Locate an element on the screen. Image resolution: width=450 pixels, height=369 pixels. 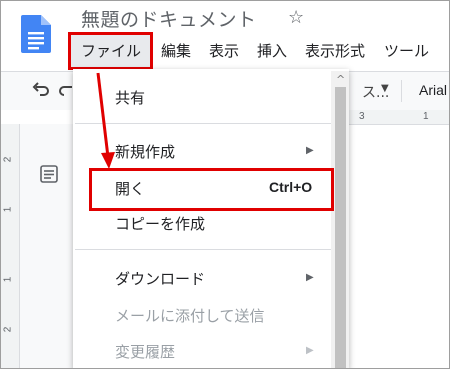
toolbar-divider is located at coordinates (401, 91).